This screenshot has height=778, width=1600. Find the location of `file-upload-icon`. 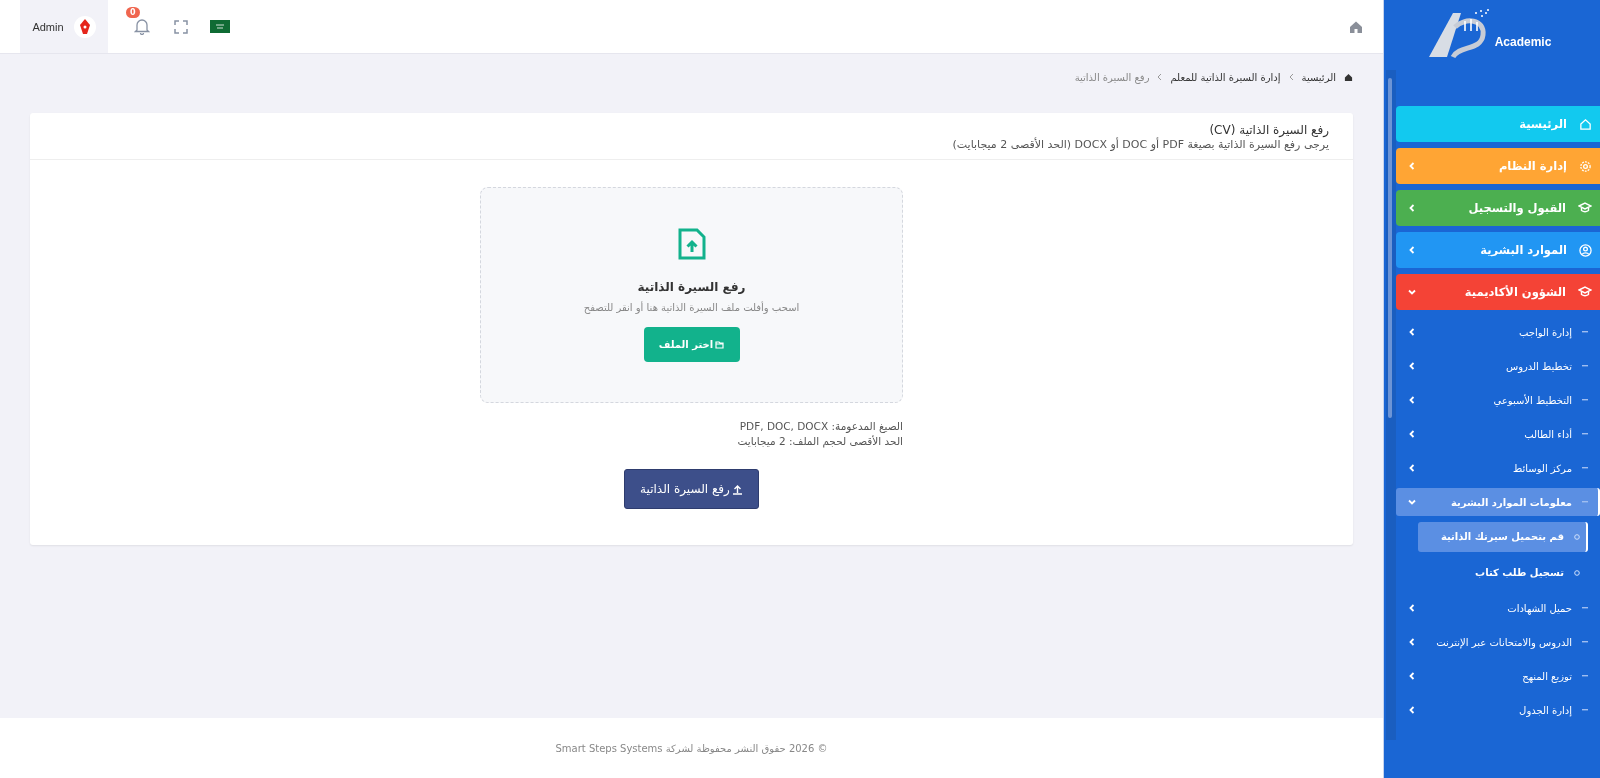

file-upload-icon is located at coordinates (691, 244).